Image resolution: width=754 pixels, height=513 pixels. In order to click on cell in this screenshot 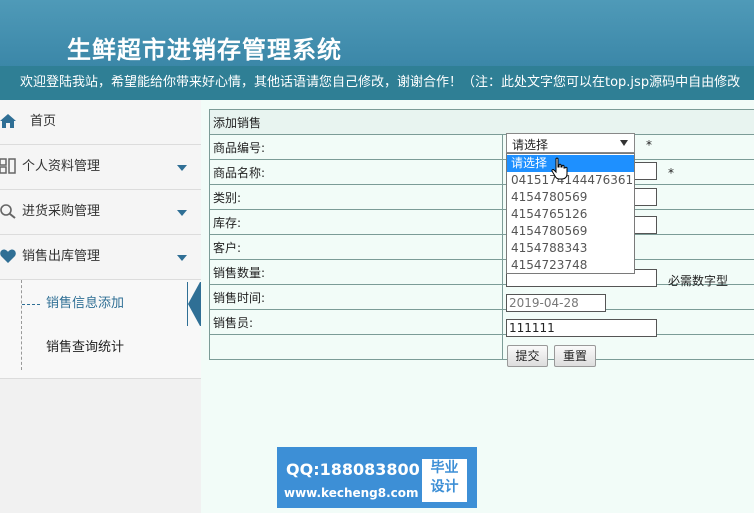, I will do `click(356, 347)`.